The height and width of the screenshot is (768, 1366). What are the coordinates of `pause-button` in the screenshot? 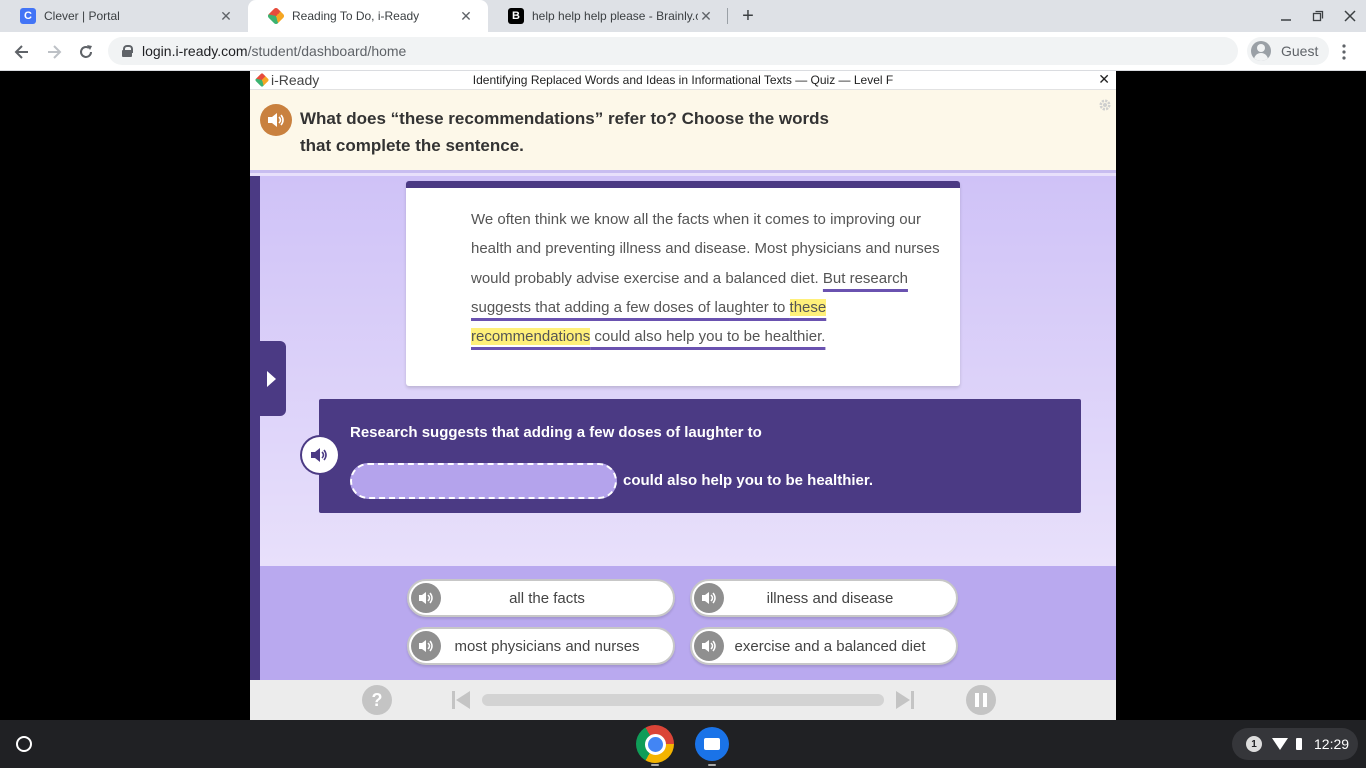 It's located at (981, 700).